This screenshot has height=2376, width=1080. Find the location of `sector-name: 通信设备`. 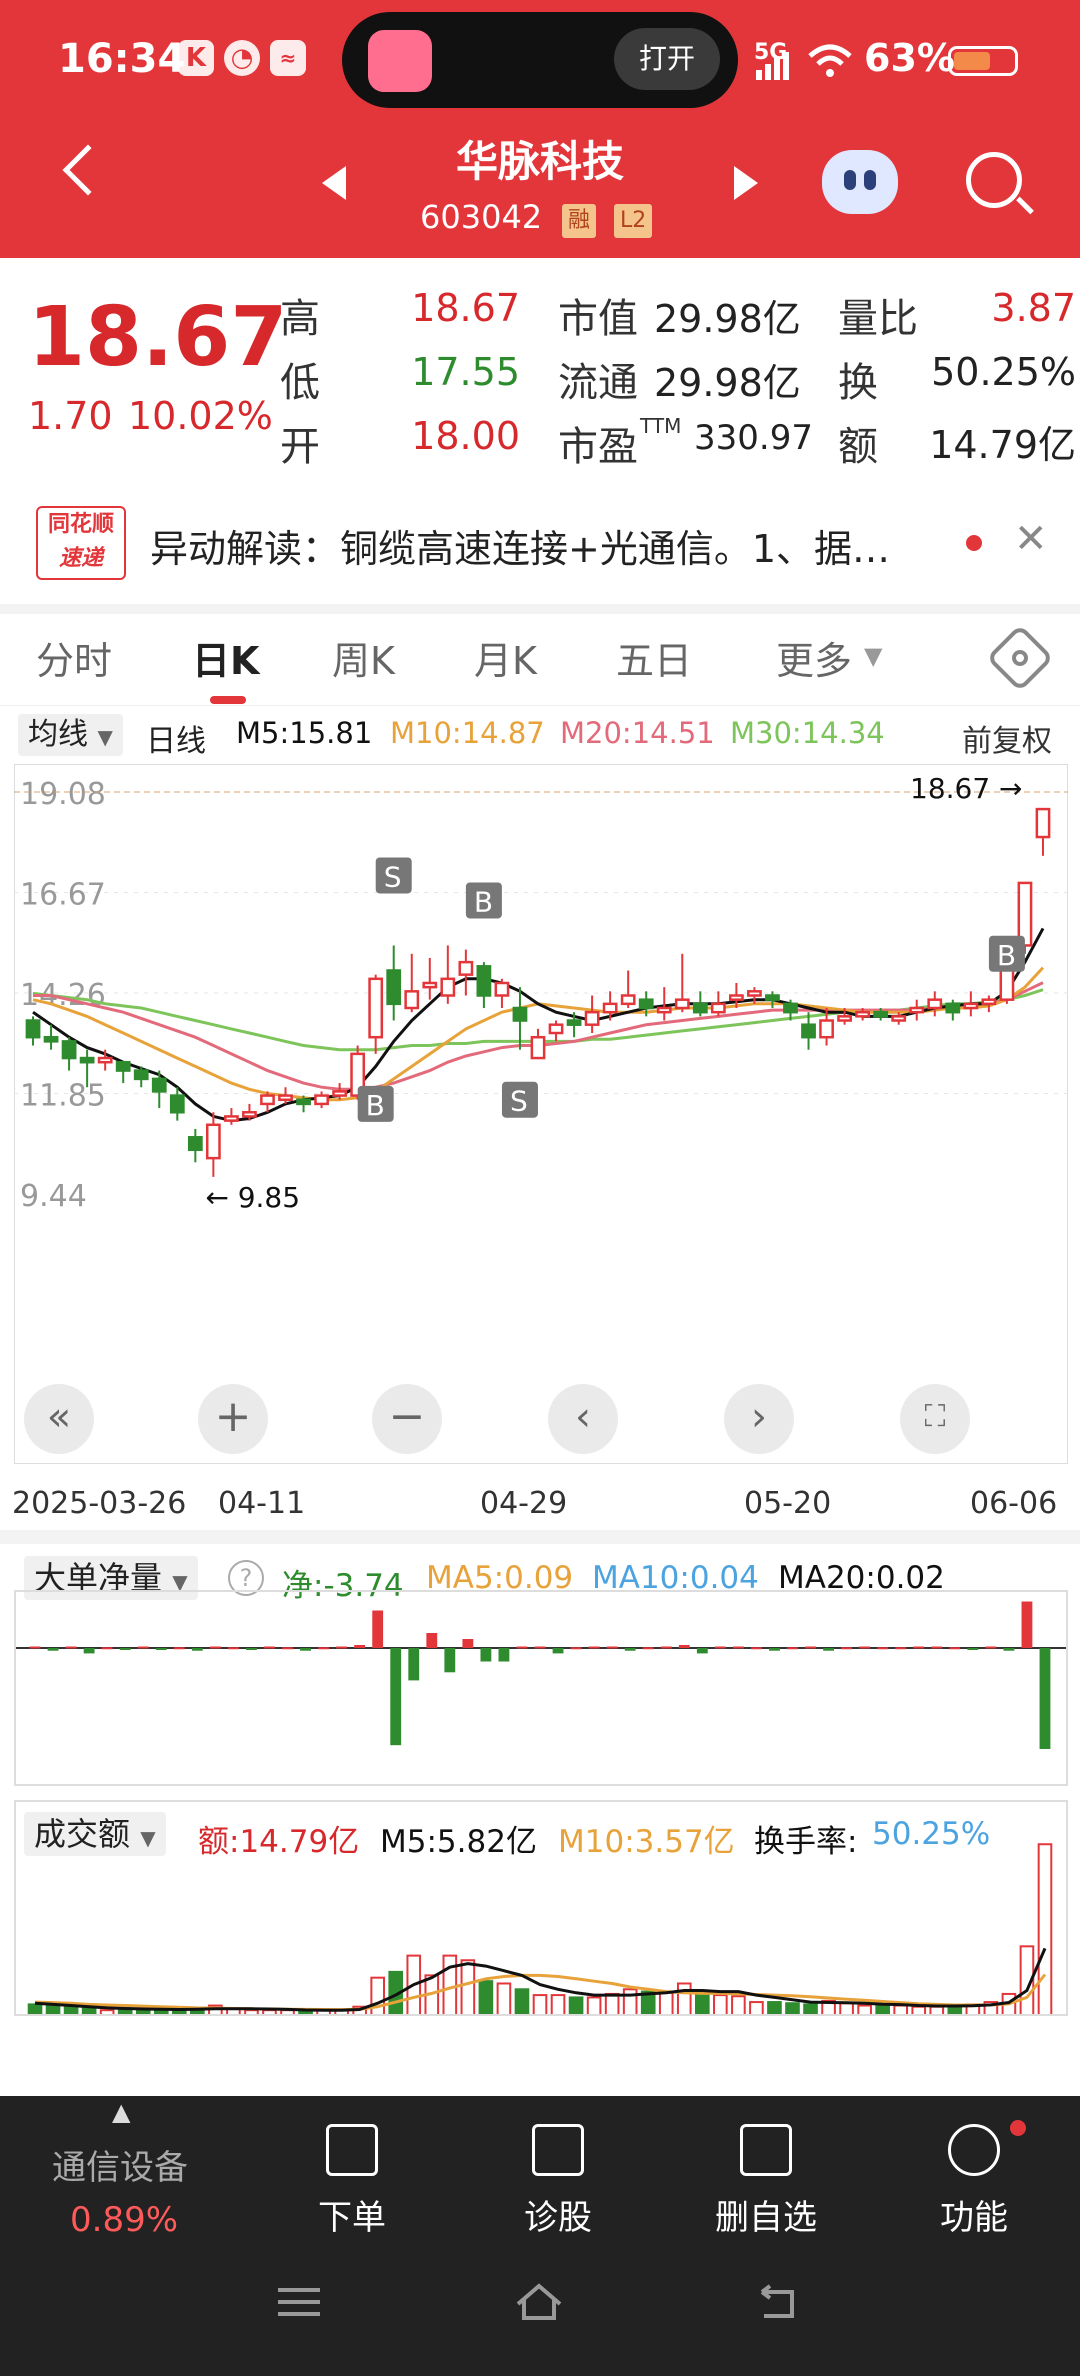

sector-name: 通信设备 is located at coordinates (120, 2164).